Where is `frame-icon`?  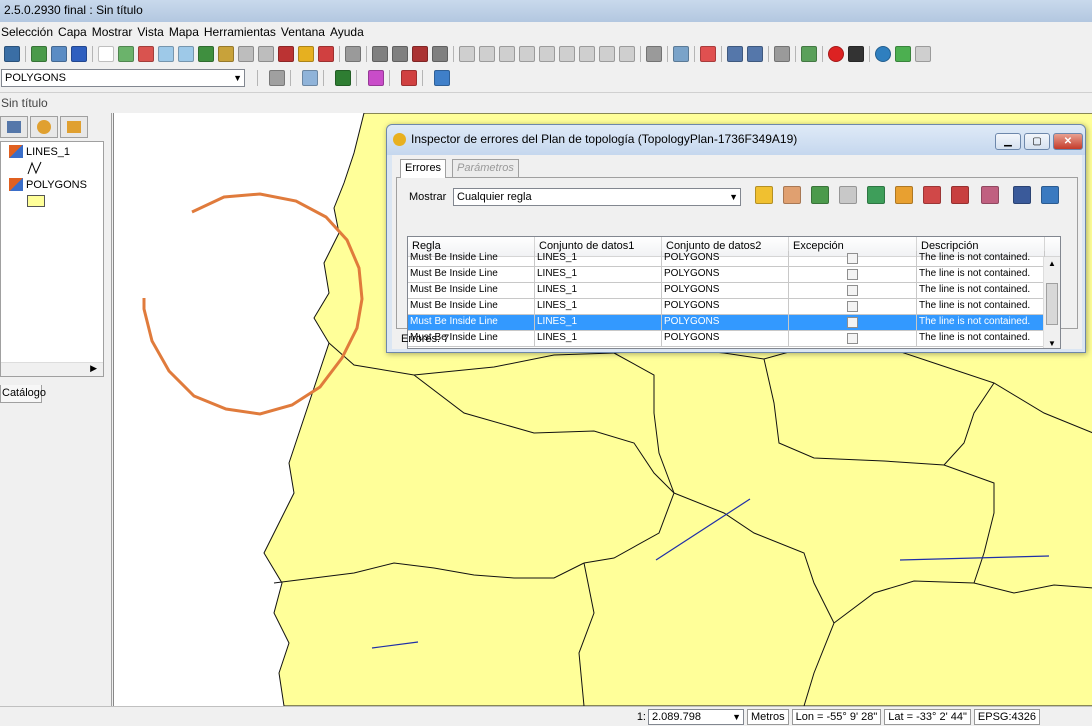 frame-icon is located at coordinates (326, 54).